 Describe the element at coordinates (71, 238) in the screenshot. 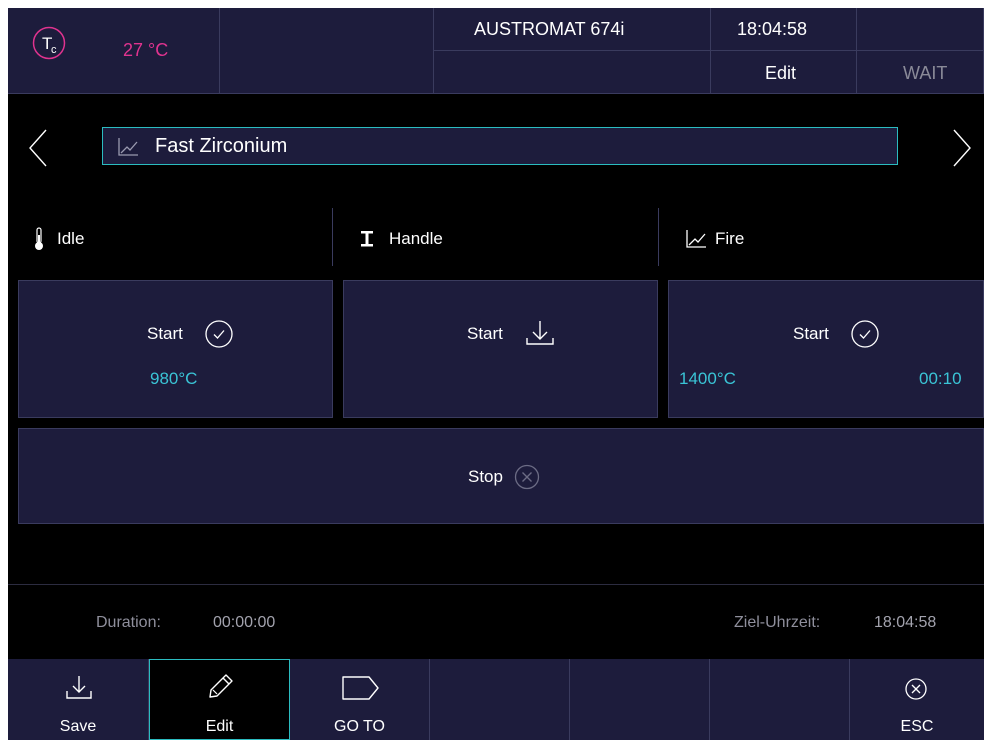

I see `phase-label-idle: Idle` at that location.